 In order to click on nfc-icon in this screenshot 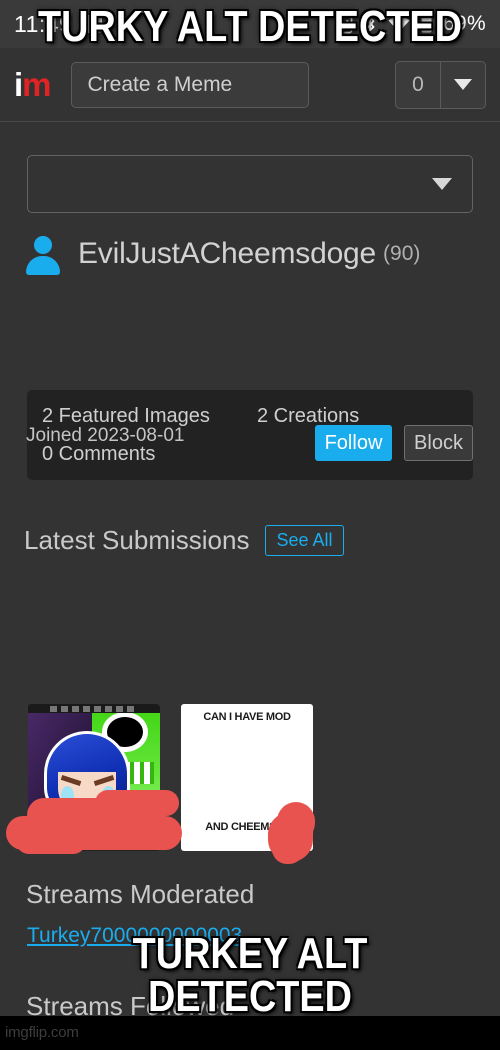, I will do `click(343, 24)`.